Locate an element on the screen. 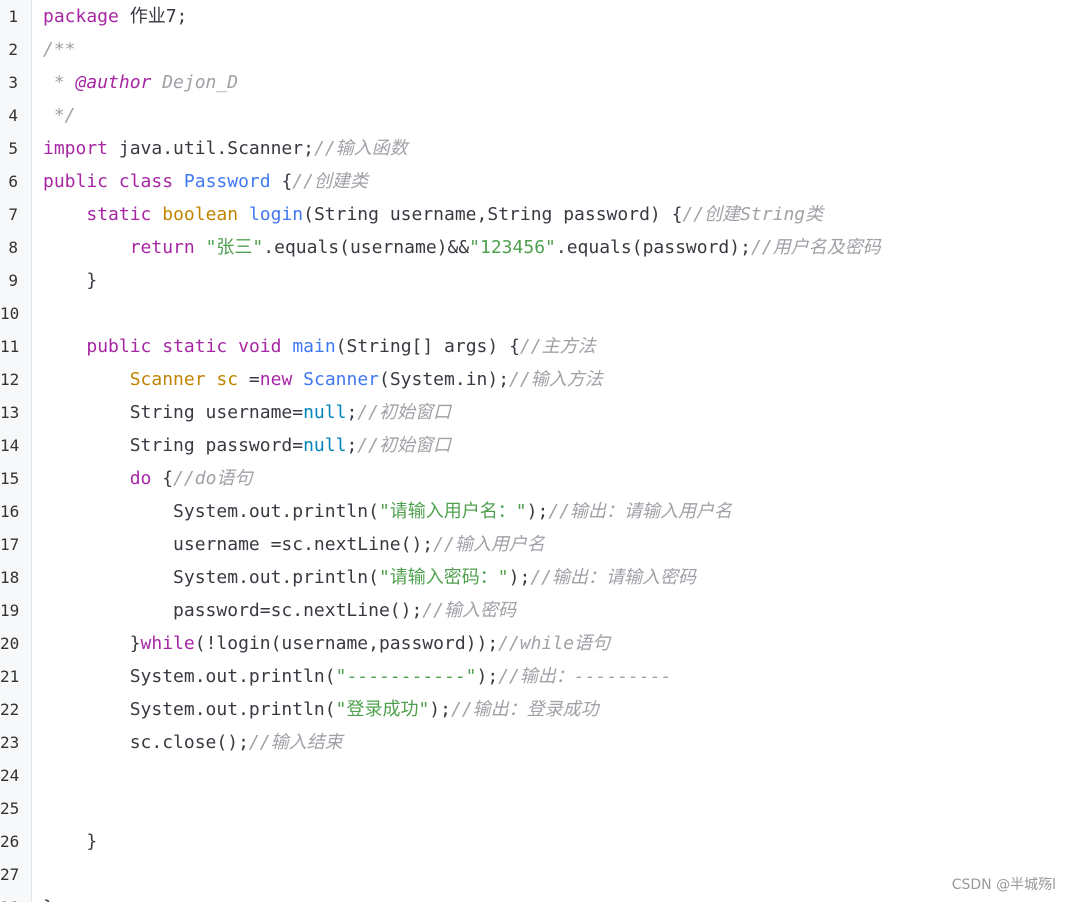  code-line: 19 password=sc.nextLine();//输入密码 is located at coordinates (534, 610).